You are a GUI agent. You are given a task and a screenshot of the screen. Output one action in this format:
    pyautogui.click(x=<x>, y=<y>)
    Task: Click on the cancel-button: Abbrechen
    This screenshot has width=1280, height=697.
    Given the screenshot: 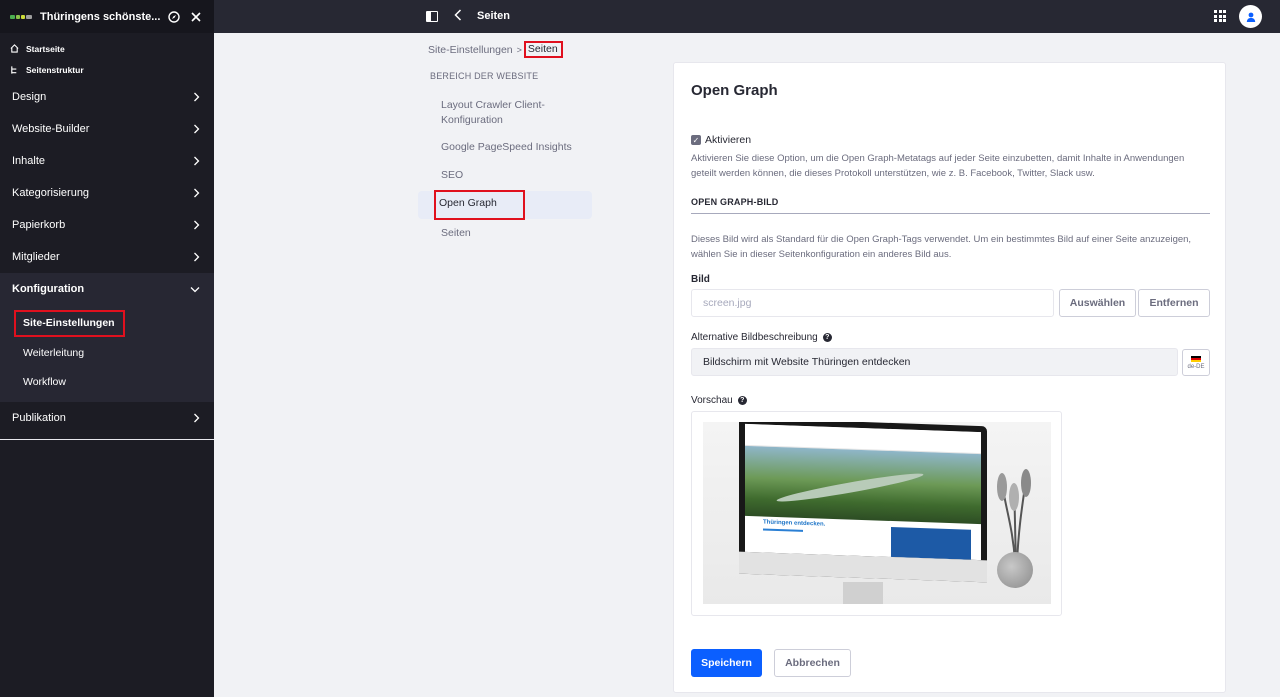 What is the action you would take?
    pyautogui.click(x=812, y=663)
    